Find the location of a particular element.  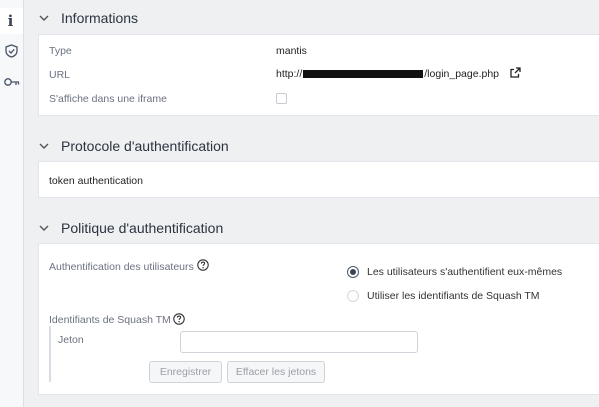

policy-header: Politique d'authentification is located at coordinates (130, 228).